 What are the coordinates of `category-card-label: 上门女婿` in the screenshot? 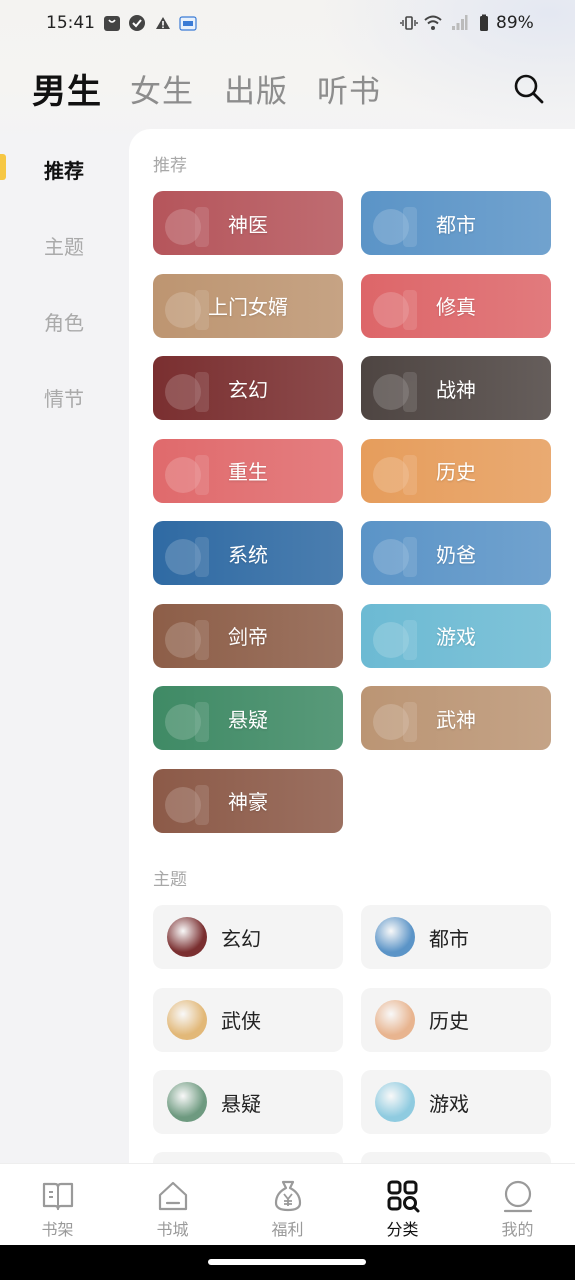 It's located at (248, 307).